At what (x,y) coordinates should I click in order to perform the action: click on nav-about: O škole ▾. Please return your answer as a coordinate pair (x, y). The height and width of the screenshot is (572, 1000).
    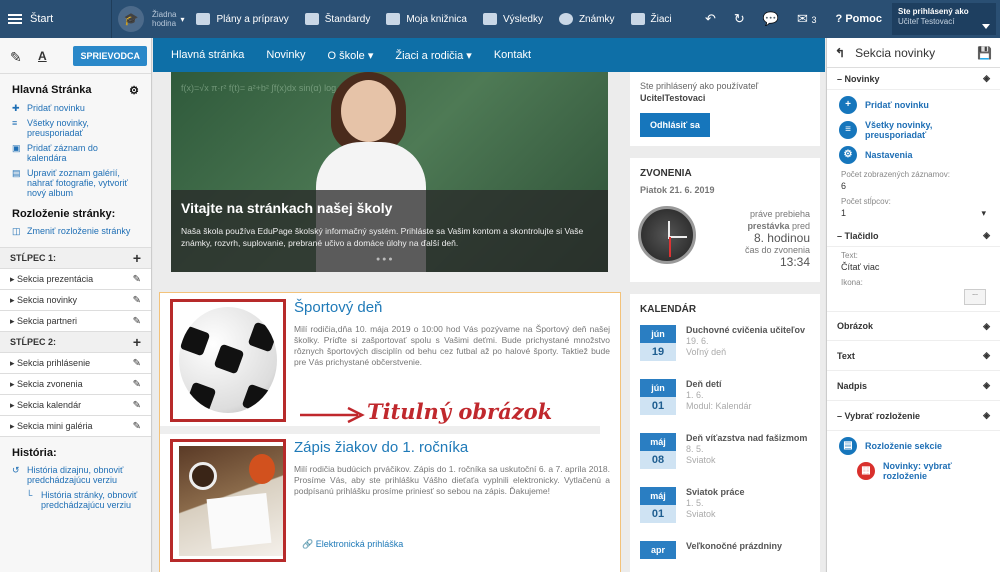
    Looking at the image, I should click on (351, 55).